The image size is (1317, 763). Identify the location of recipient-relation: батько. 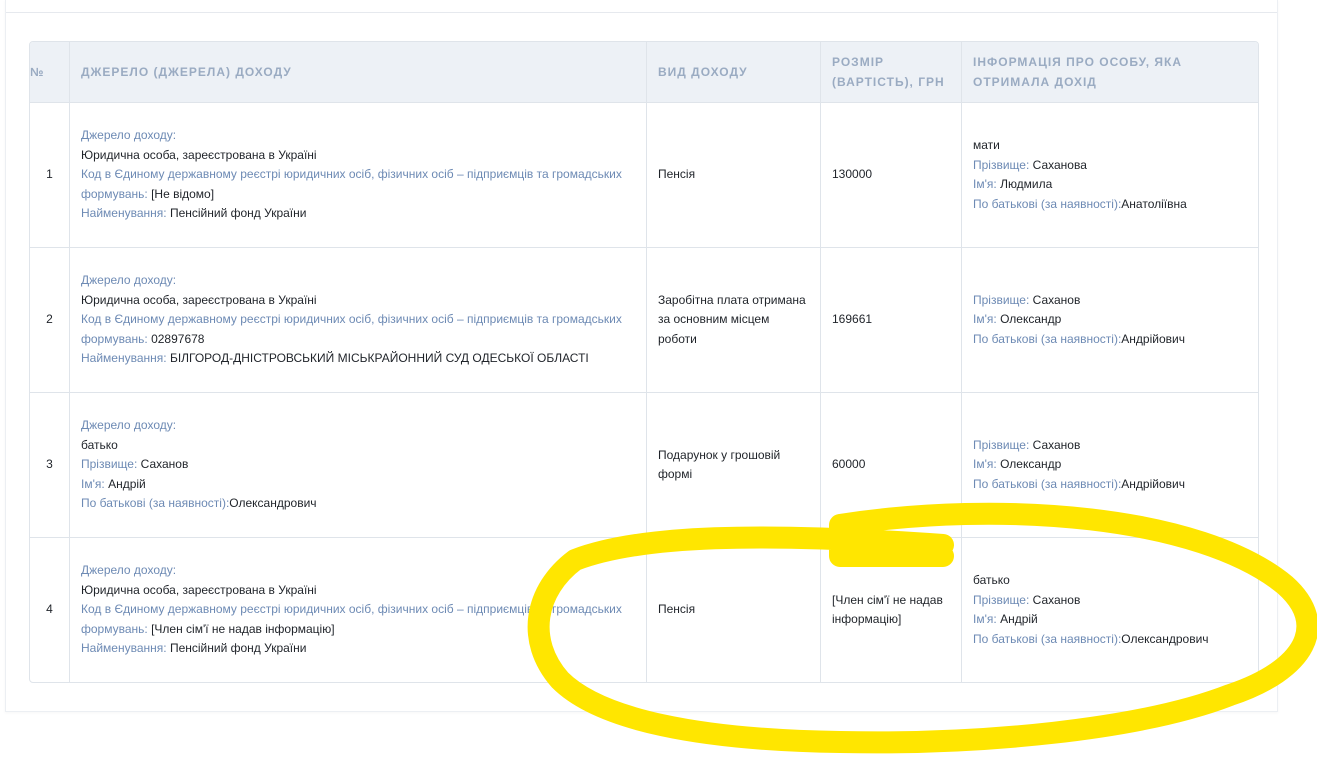
(991, 580).